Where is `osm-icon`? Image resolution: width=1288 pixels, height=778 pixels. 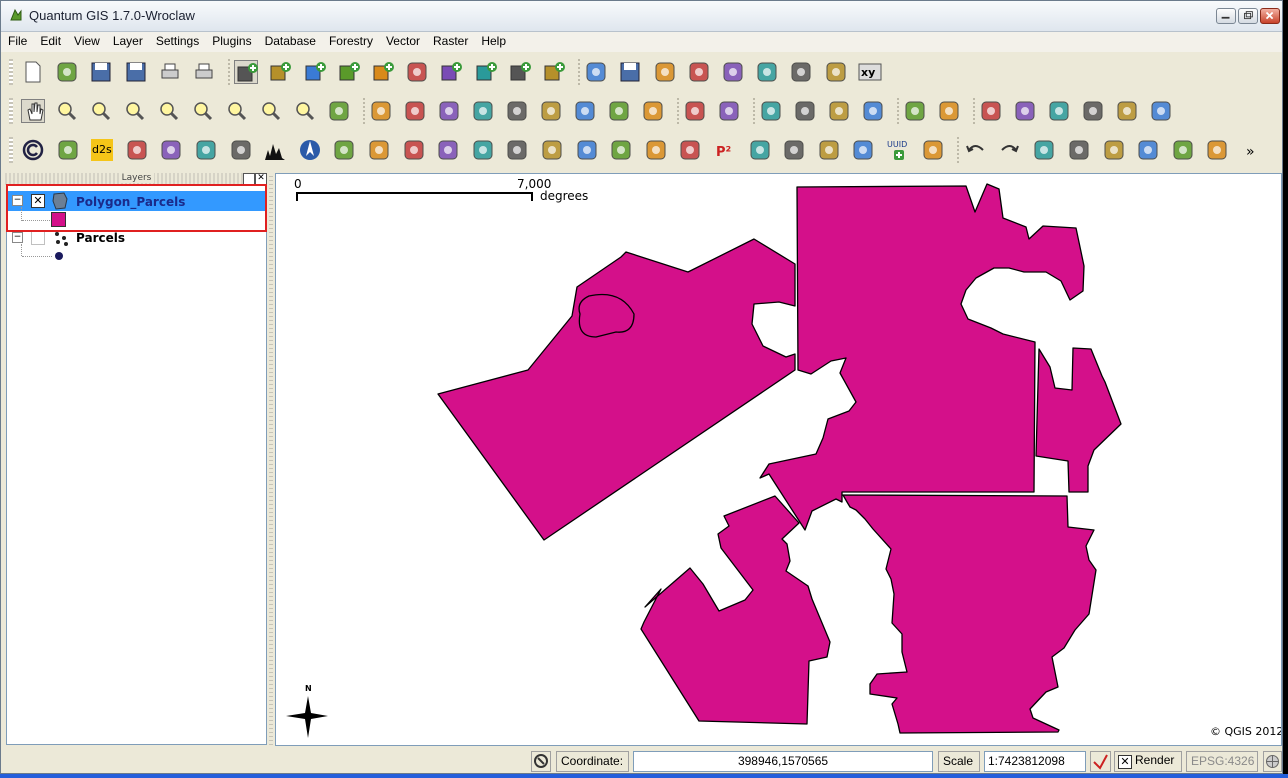
osm-icon is located at coordinates (690, 150).